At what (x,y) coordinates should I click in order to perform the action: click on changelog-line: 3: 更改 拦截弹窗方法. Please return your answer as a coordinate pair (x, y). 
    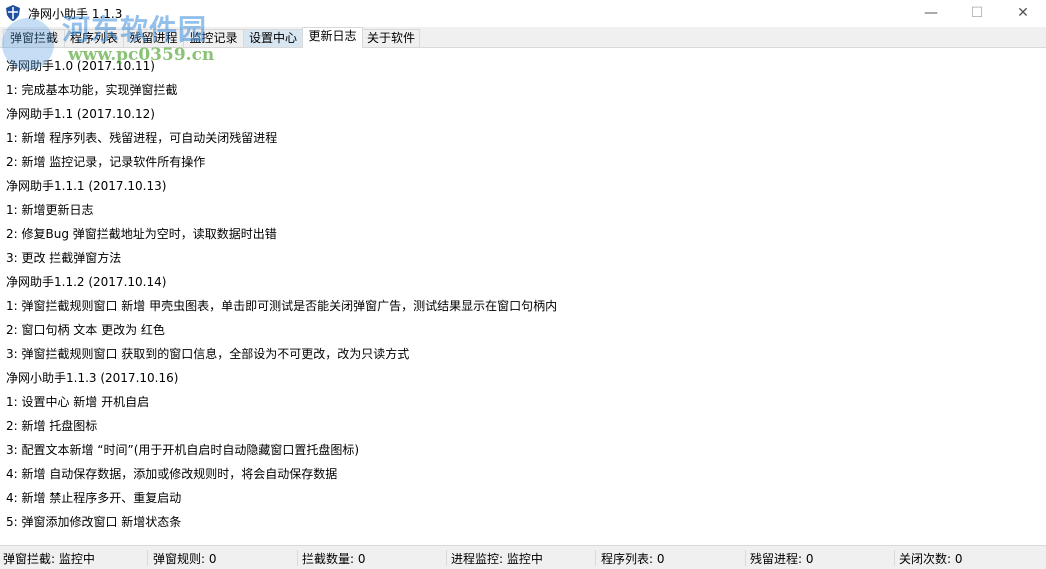
    Looking at the image, I should click on (64, 258).